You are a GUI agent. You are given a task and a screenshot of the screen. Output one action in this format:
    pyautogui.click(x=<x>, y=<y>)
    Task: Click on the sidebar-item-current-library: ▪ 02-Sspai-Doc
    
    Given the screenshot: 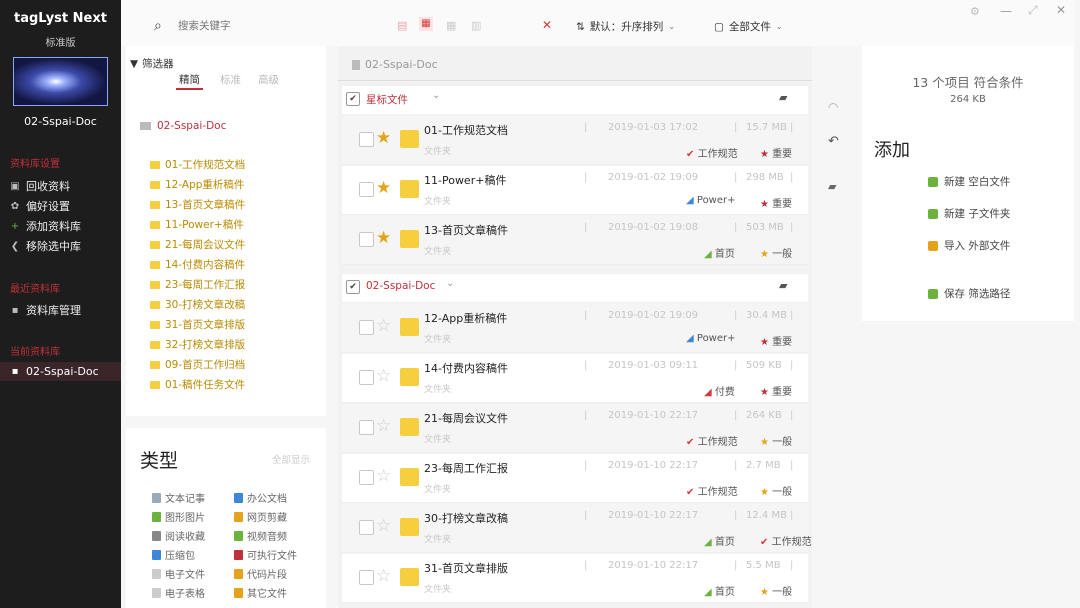 What is the action you would take?
    pyautogui.click(x=54, y=371)
    